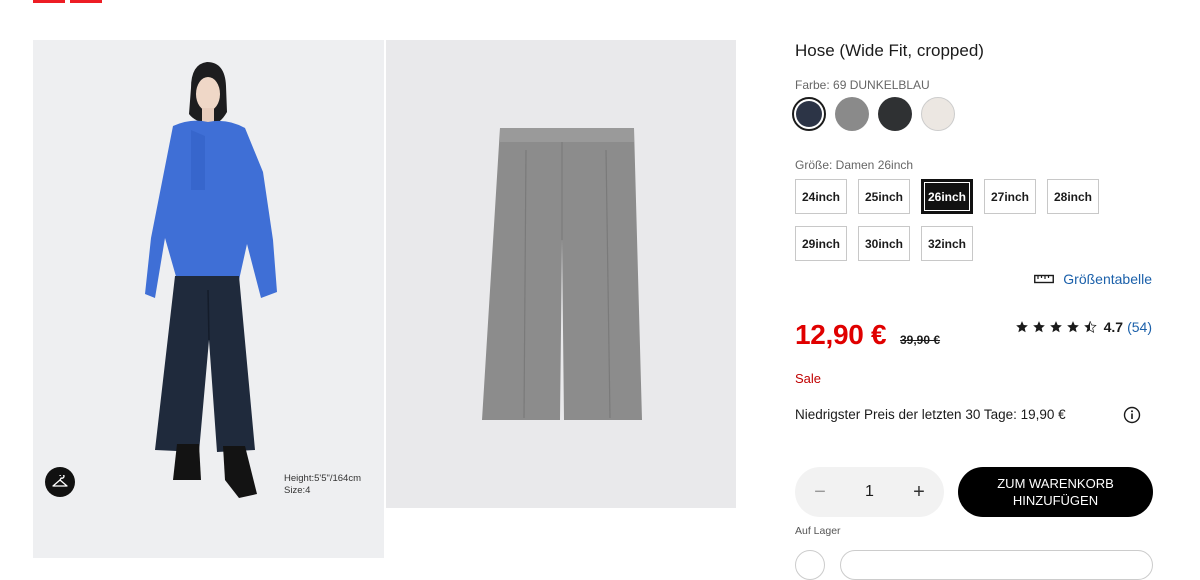 This screenshot has width=1200, height=580. I want to click on increase-quantity-button: +, so click(919, 492).